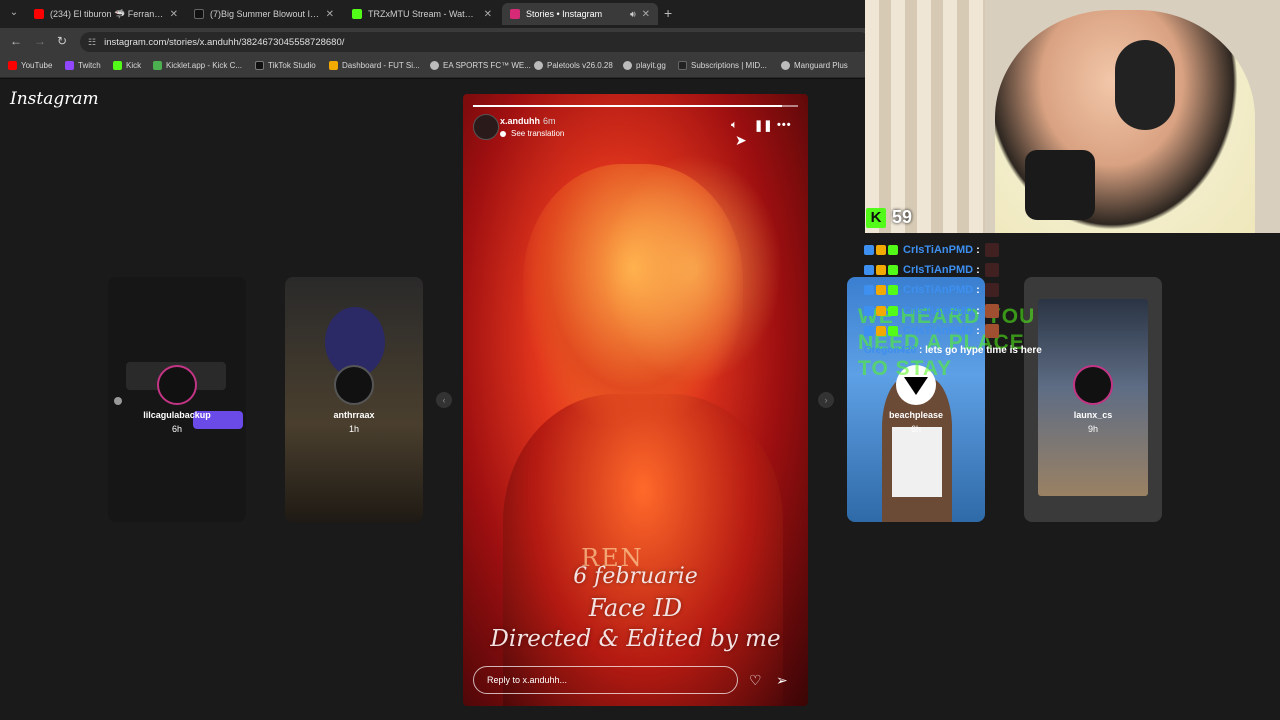 The height and width of the screenshot is (720, 1280). What do you see at coordinates (573, 65) in the screenshot?
I see `bookmark-paletools: Paletools v26.0.28` at bounding box center [573, 65].